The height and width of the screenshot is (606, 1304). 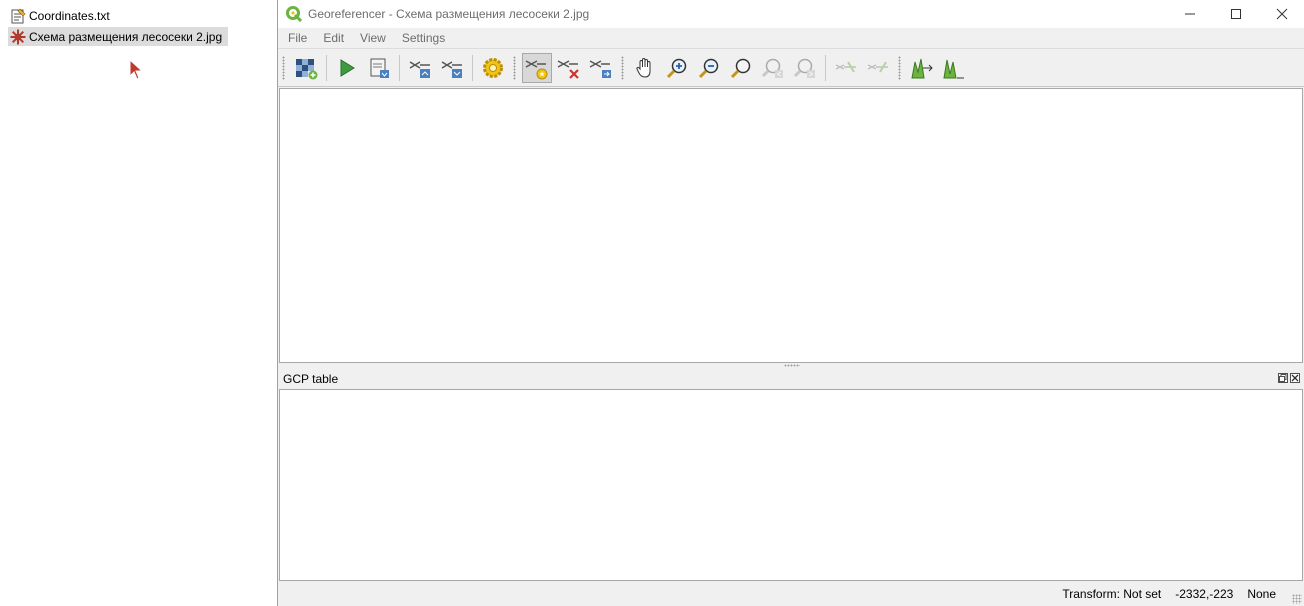 I want to click on zoom-last-button, so click(x=773, y=68).